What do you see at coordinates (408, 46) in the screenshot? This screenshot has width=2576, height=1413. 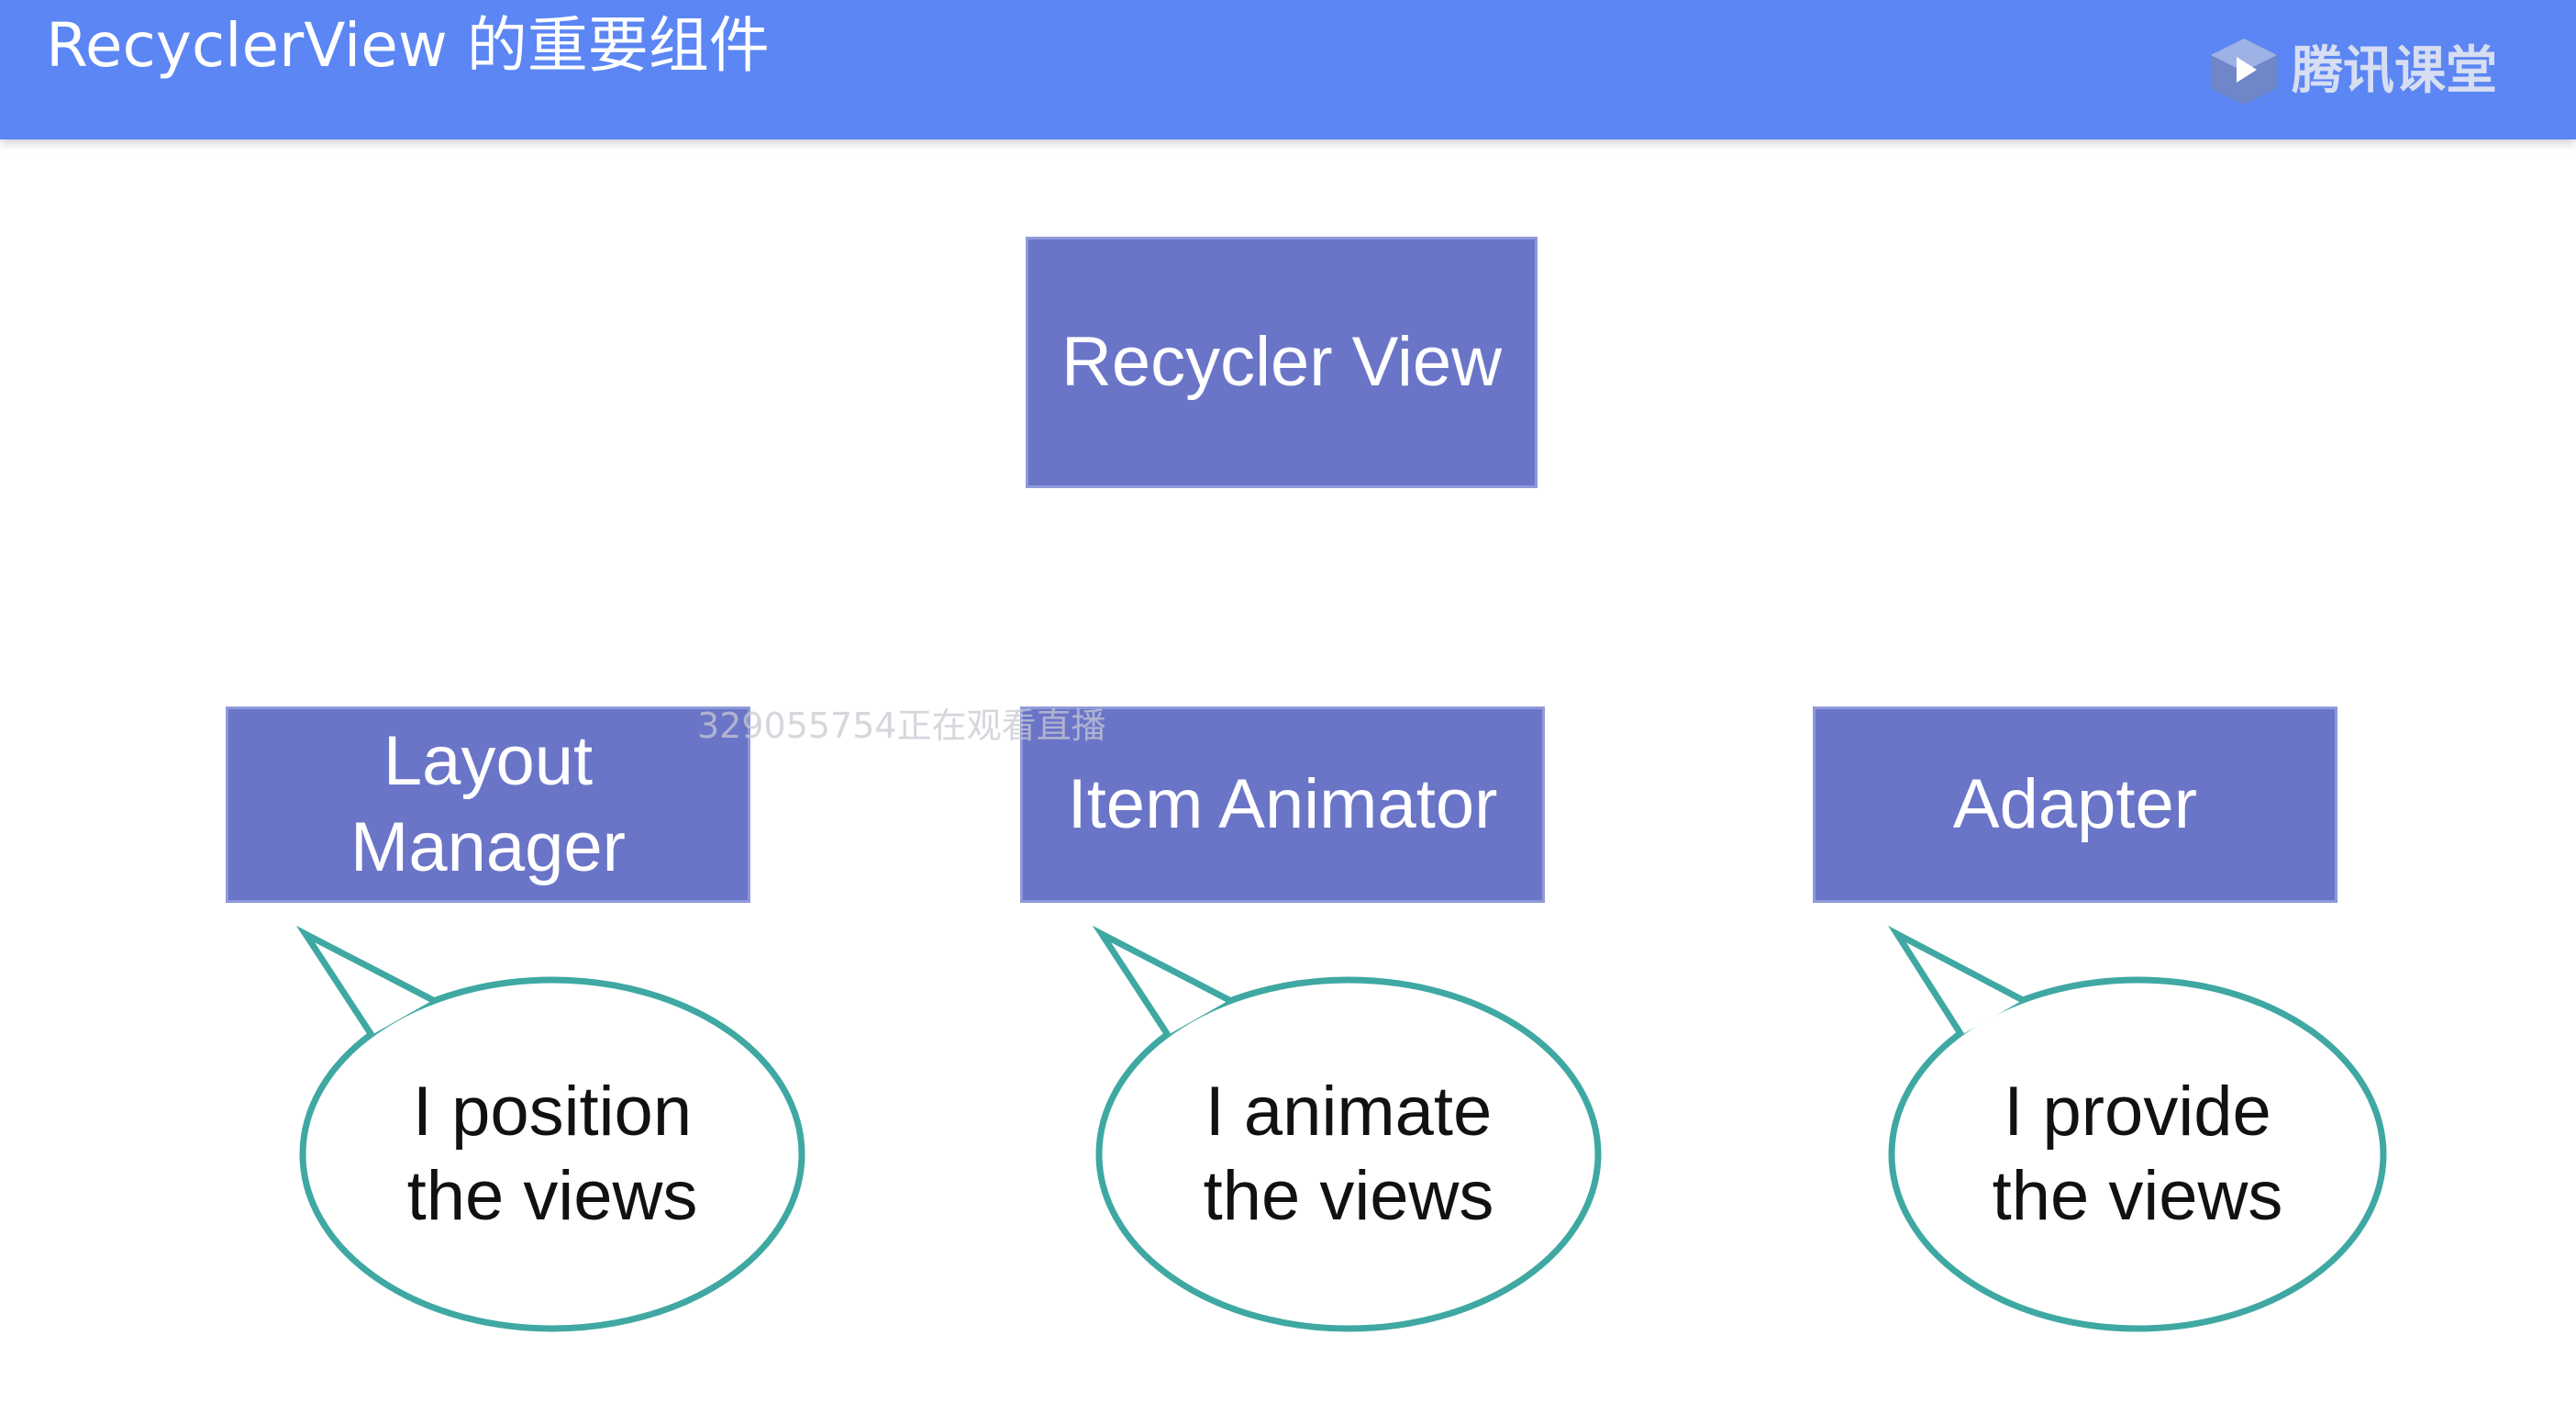 I see `page-title: RecyclerView 的重要组件` at bounding box center [408, 46].